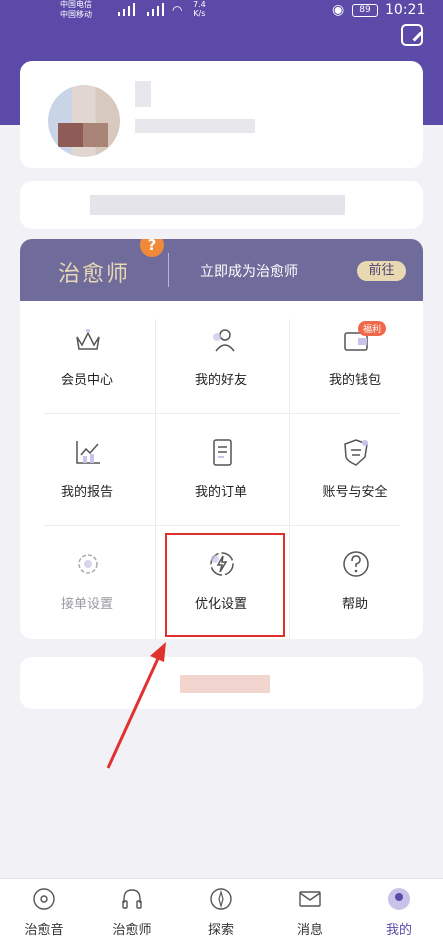 Image resolution: width=443 pixels, height=938 pixels. Describe the element at coordinates (217, 205) in the screenshot. I see `promo-text-blurred` at that location.